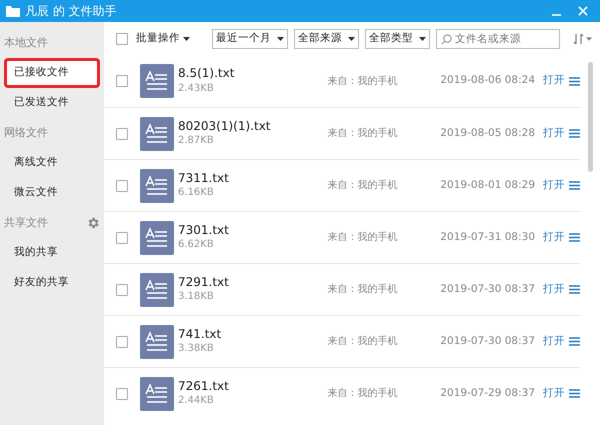 This screenshot has width=600, height=425. I want to click on file-name: 7301.txt, so click(253, 230).